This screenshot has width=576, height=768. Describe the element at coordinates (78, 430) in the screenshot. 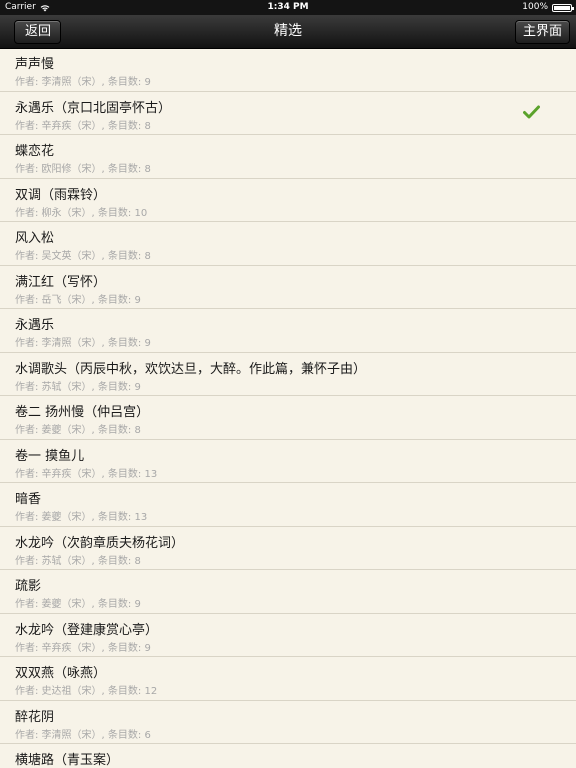

I see `poem-subtitle: 作者: 姜夔（宋）, 条目数: 8` at that location.